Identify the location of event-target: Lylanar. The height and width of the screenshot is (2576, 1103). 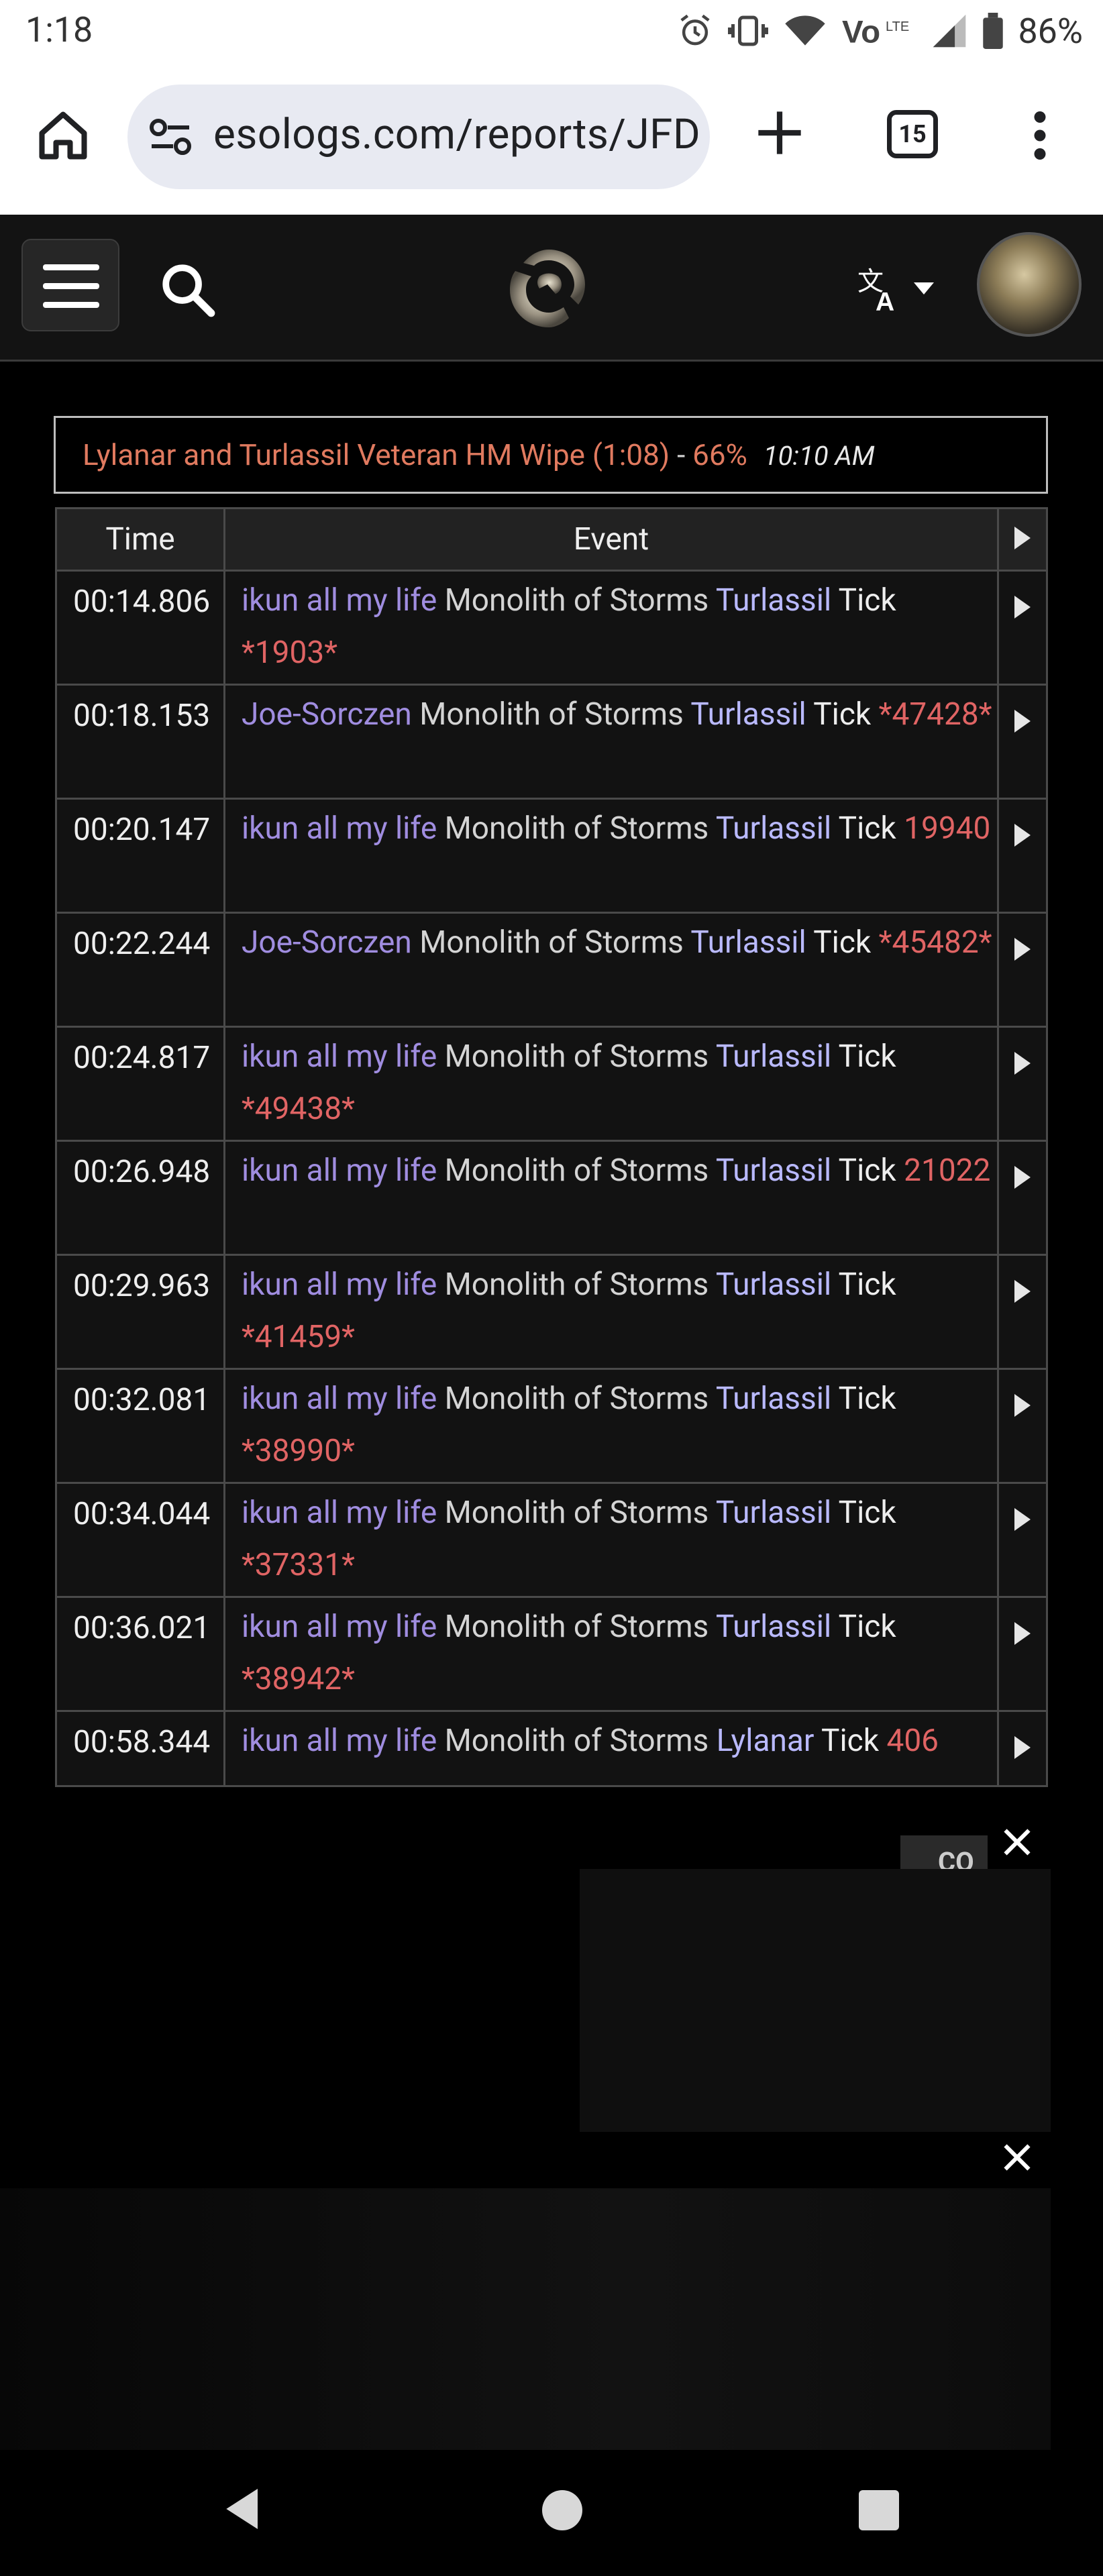
(766, 1741).